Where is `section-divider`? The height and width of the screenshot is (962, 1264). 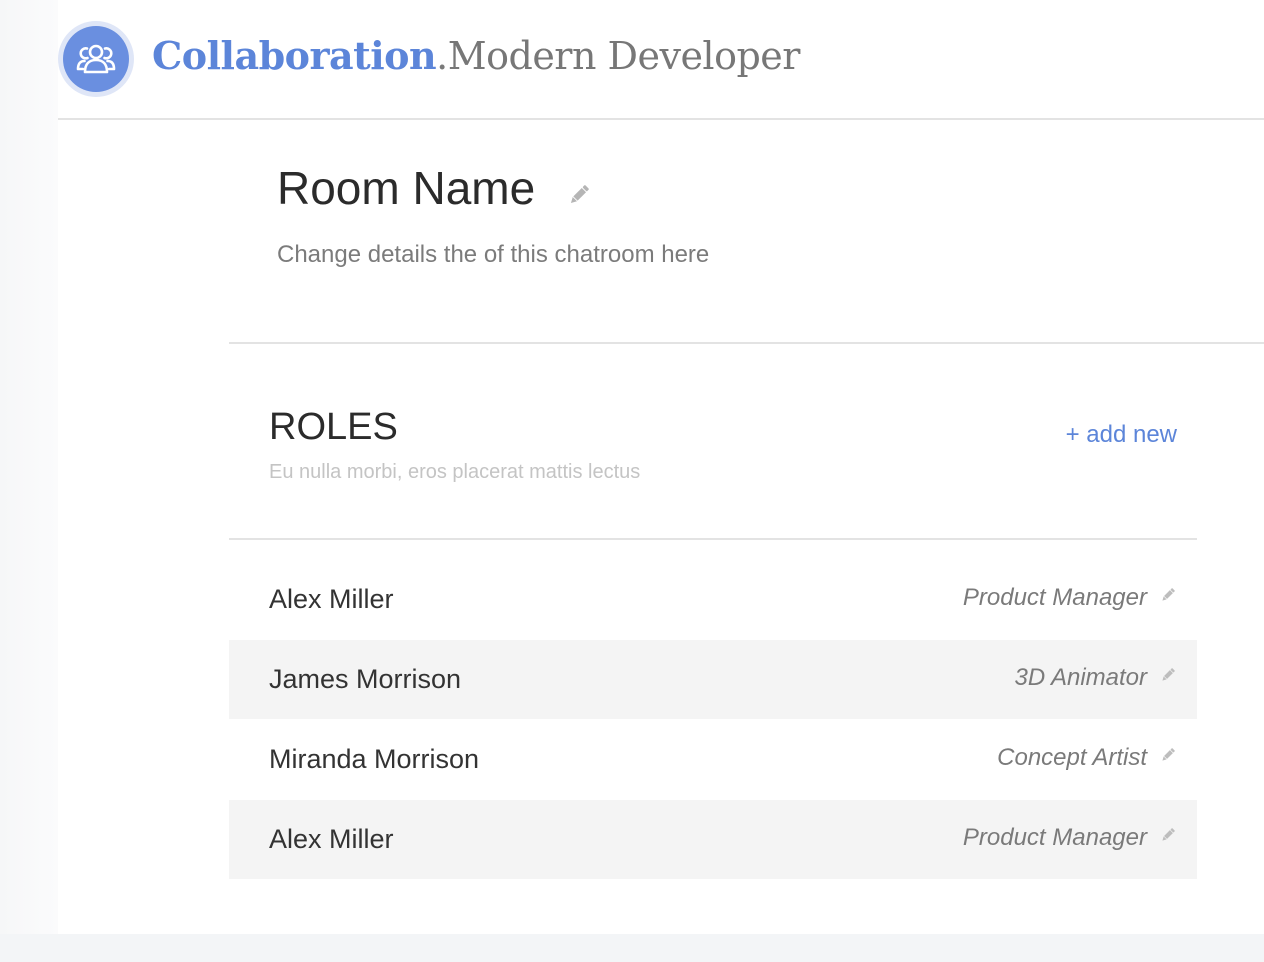
section-divider is located at coordinates (746, 343).